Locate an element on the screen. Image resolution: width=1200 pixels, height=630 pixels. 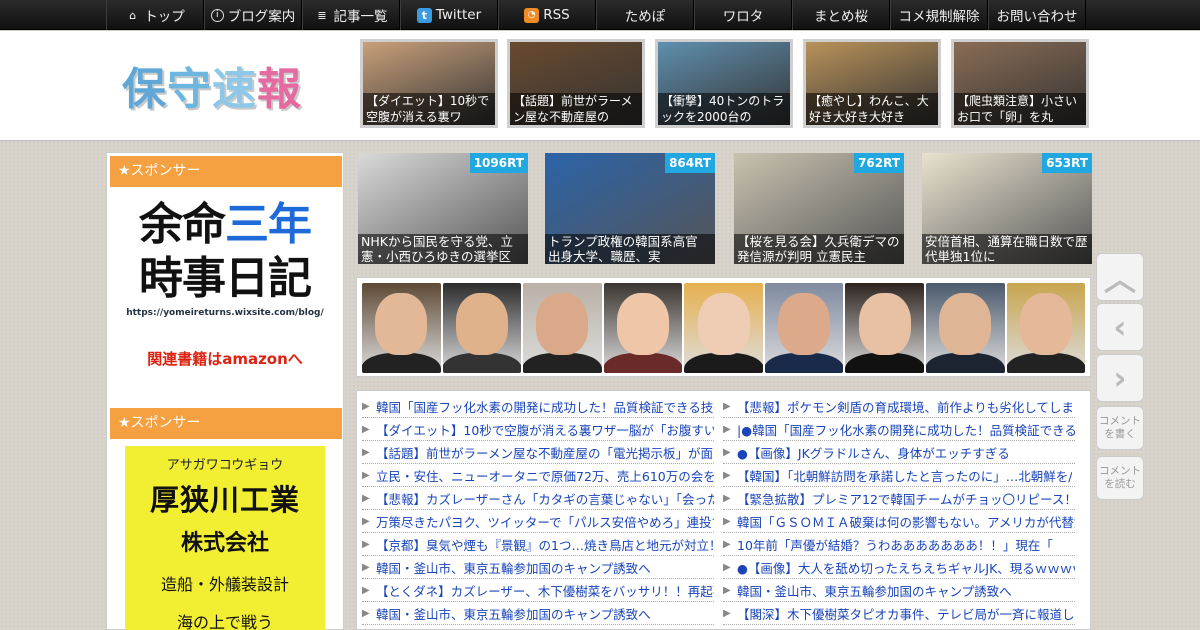
article-link: ▶ 【韓国】「北朝鮮訪問を承諾したと言ったのに」…北朝鮮を/ is located at coordinates (899, 475).